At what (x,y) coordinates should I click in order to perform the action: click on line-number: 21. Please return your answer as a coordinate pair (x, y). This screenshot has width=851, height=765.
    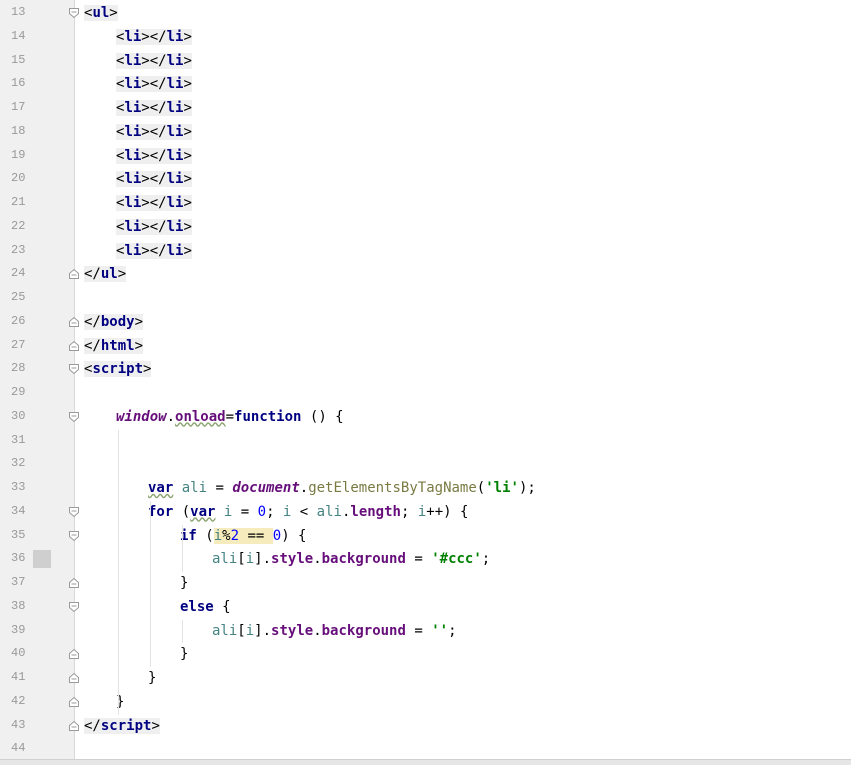
    Looking at the image, I should click on (24, 202).